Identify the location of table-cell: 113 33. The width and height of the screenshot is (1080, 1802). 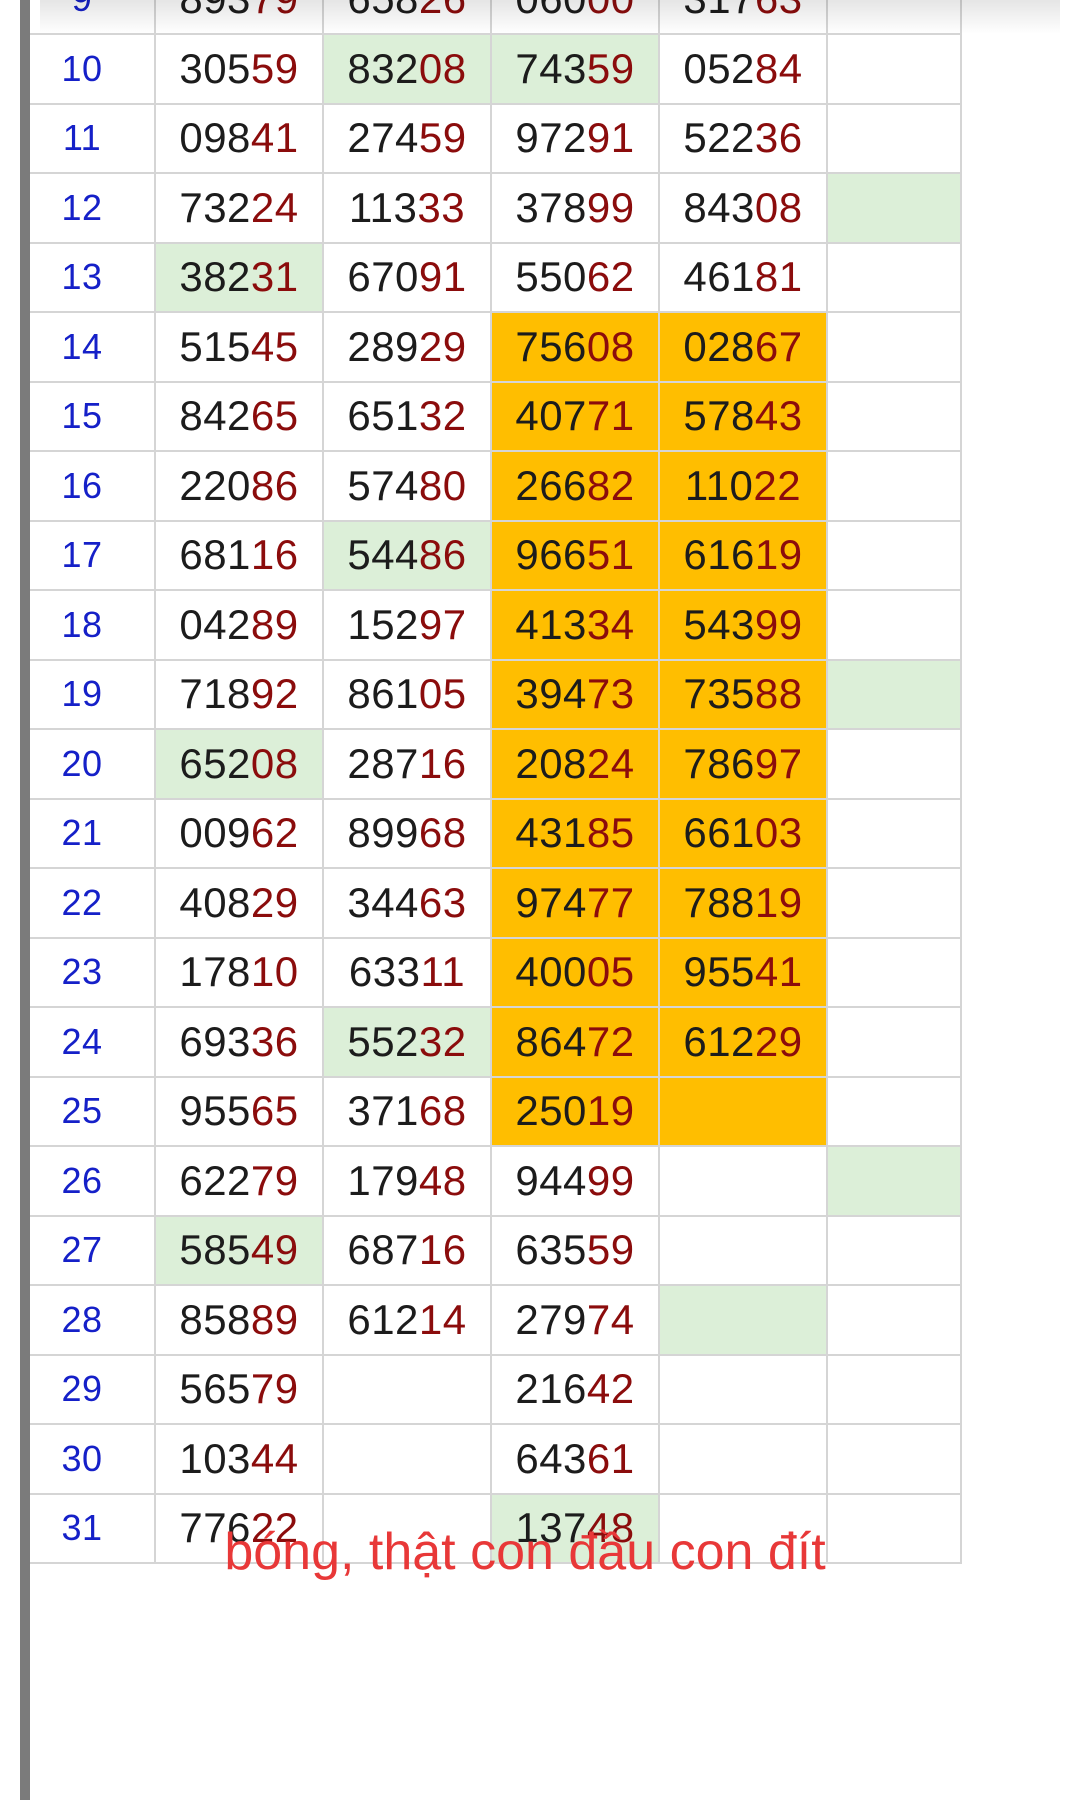
(408, 209).